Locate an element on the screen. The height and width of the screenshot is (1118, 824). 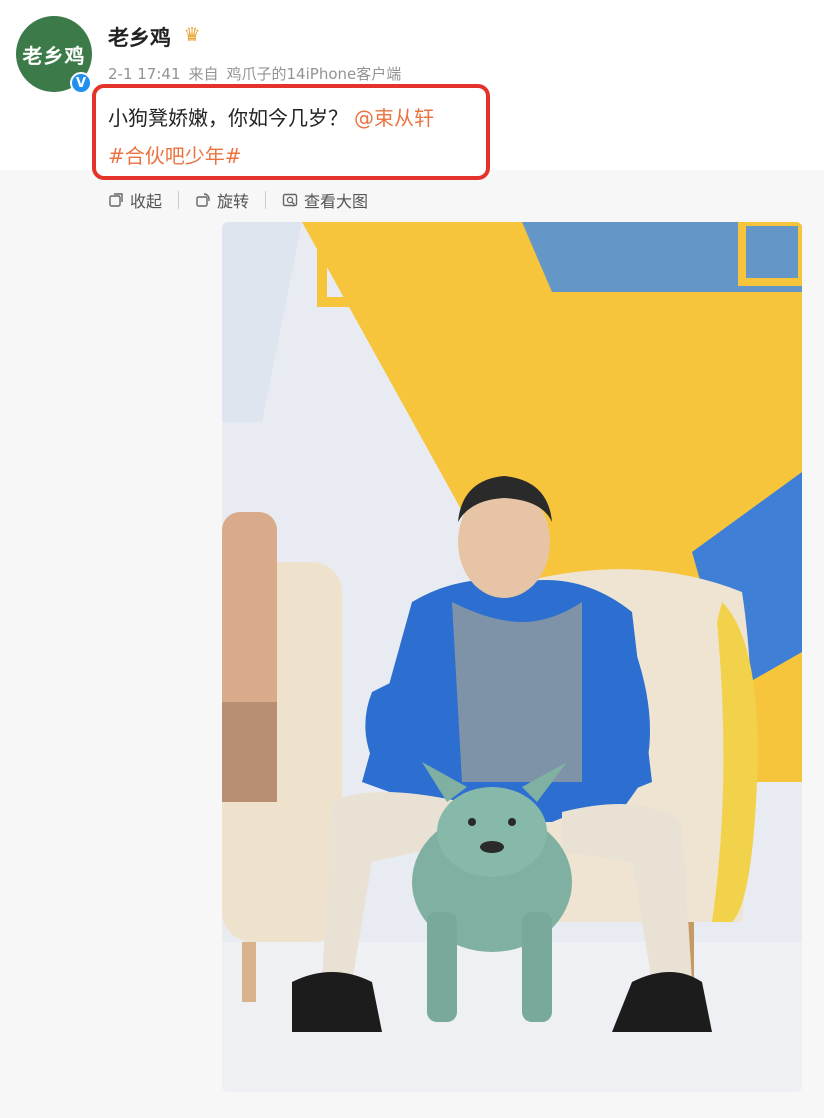
rotate-button: 旋转 is located at coordinates (222, 200).